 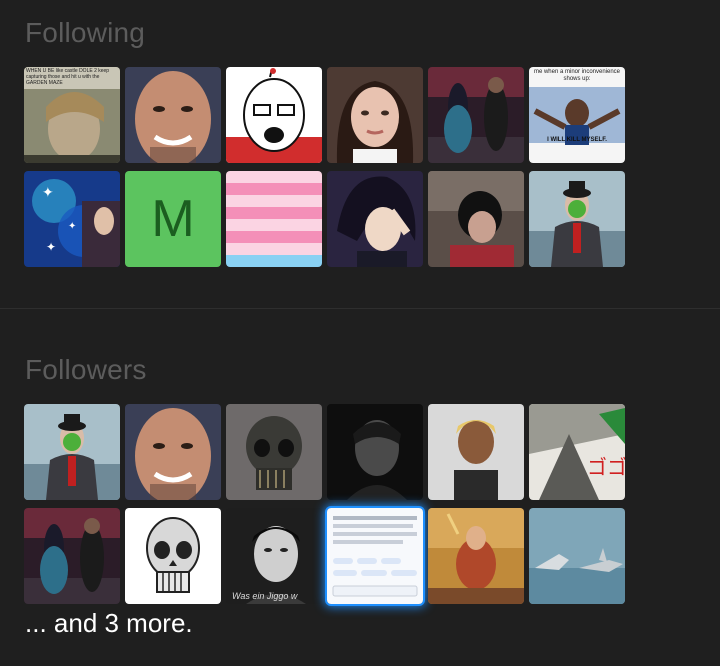 What do you see at coordinates (476, 452) in the screenshot?
I see `avatar-blonde-person` at bounding box center [476, 452].